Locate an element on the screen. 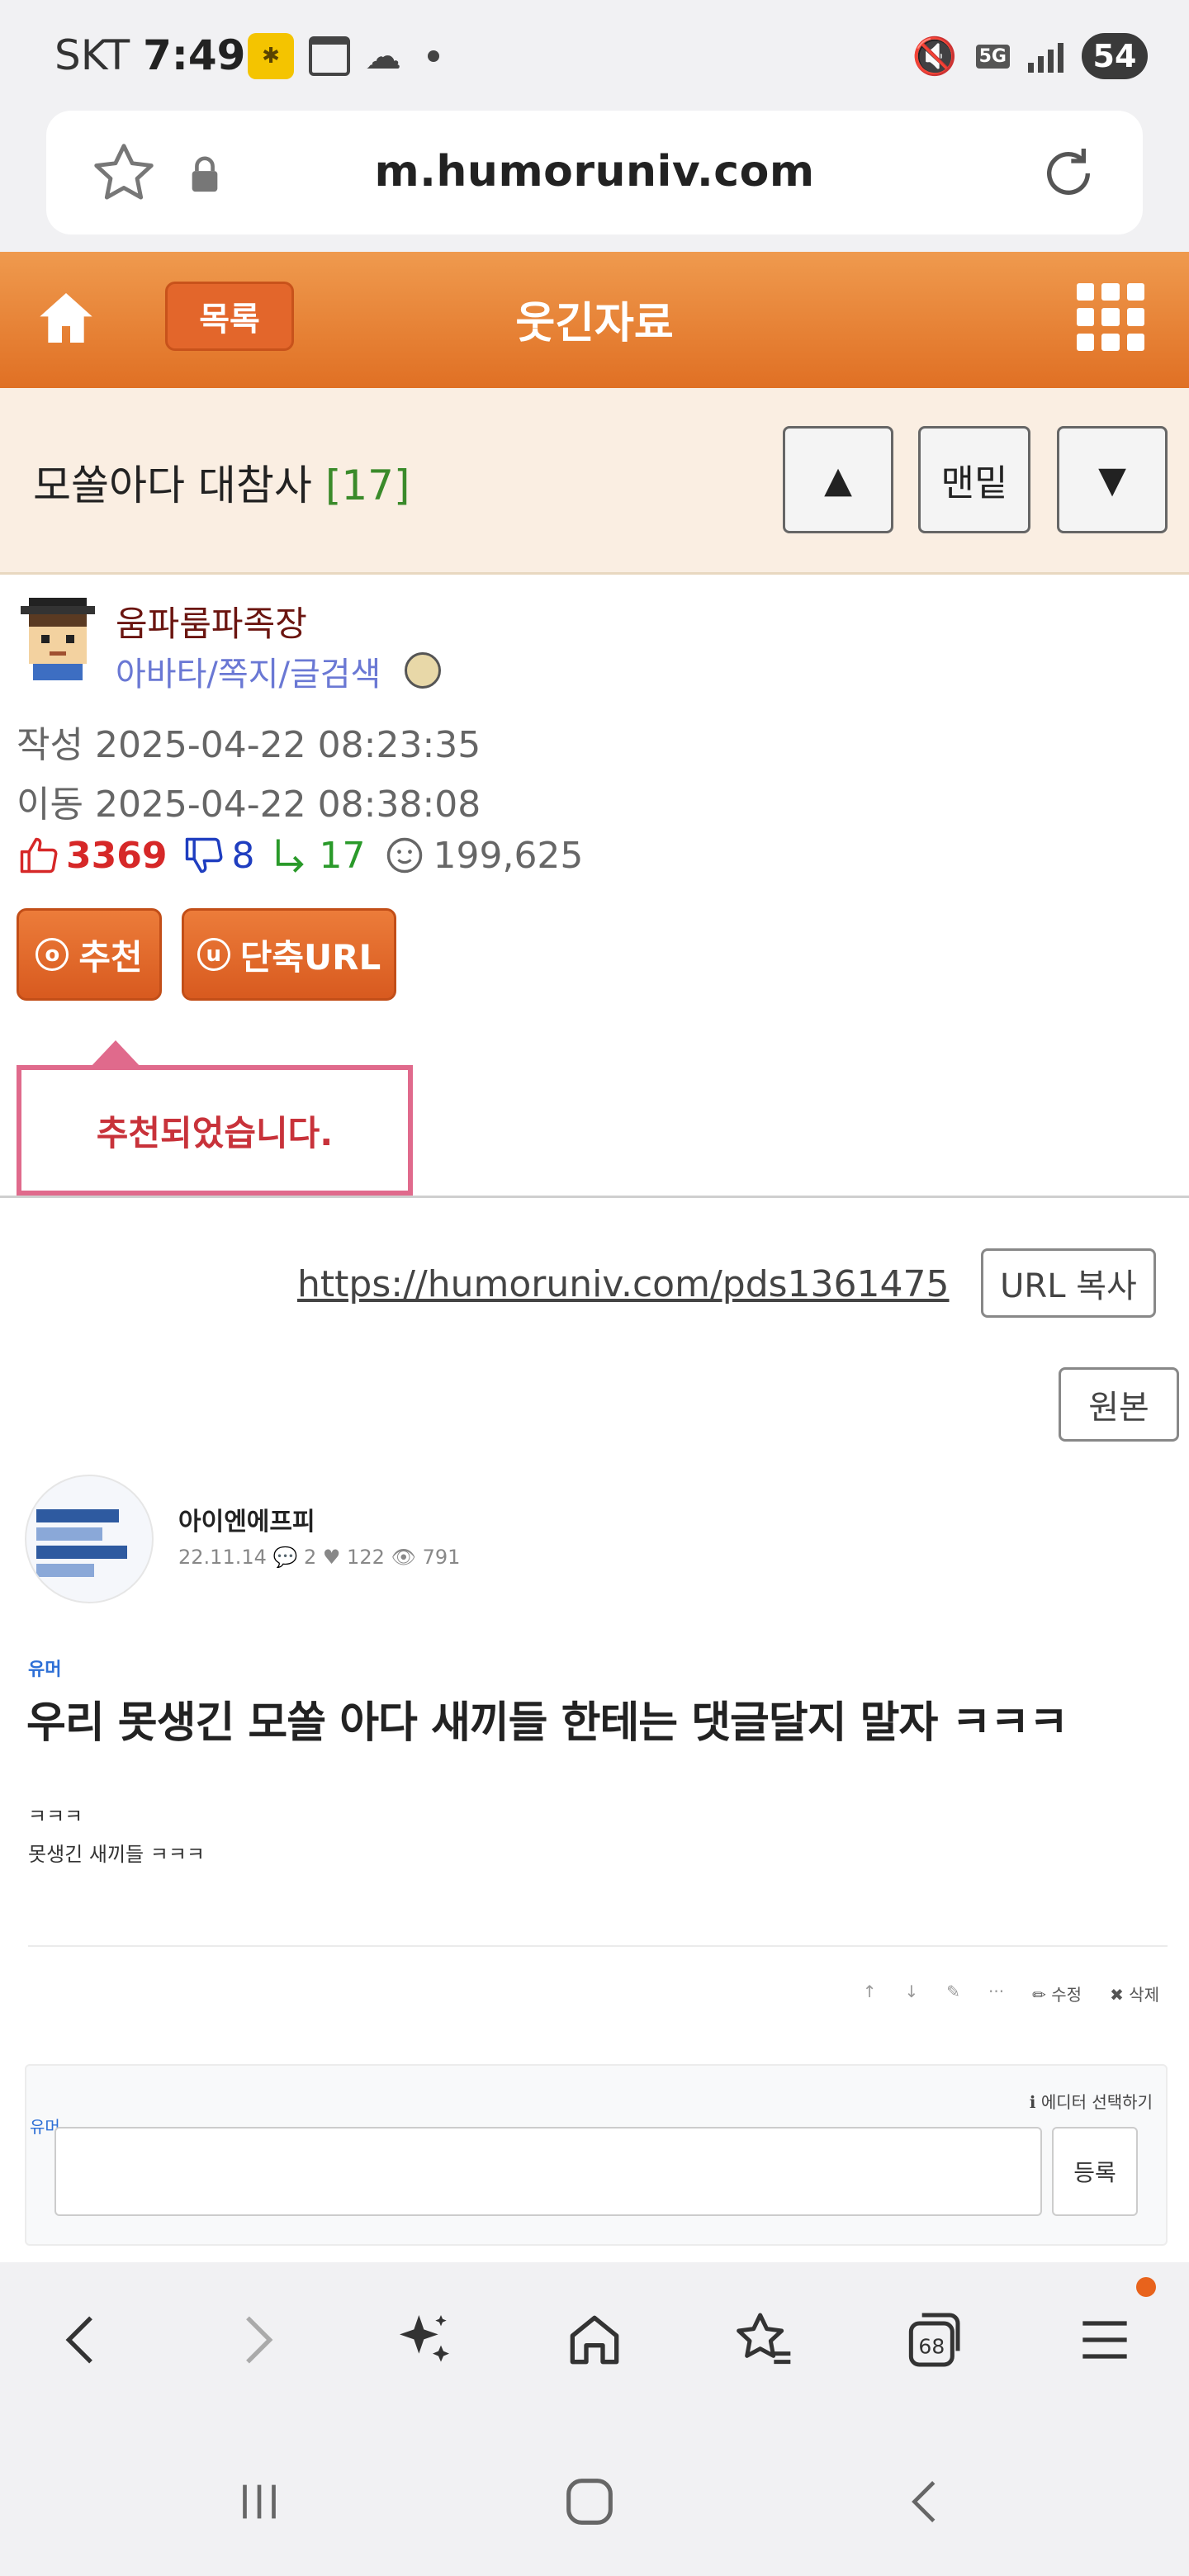 The width and height of the screenshot is (1189, 2576). post-title: 모쏠아다 대참사 [17] is located at coordinates (221, 482).